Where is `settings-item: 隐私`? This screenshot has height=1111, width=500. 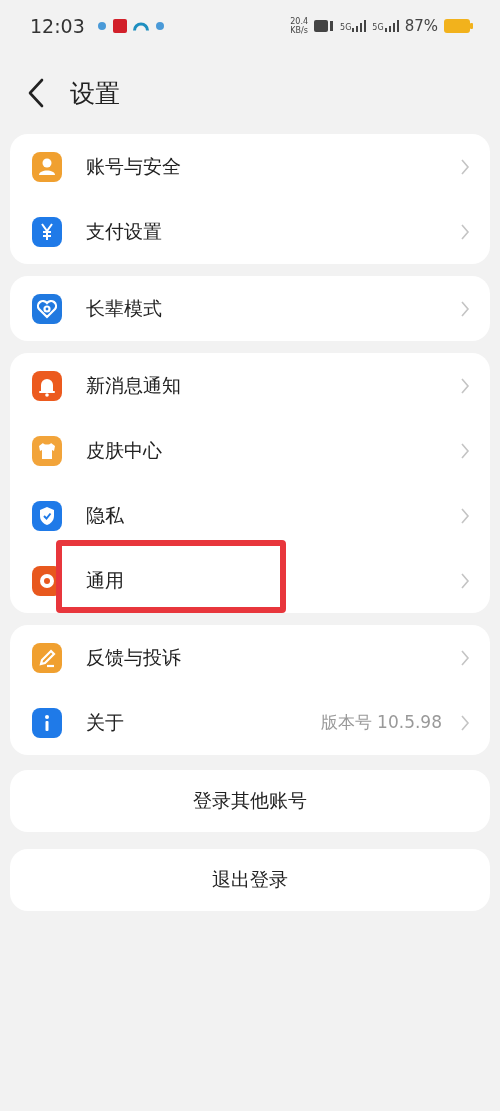 settings-item: 隐私 is located at coordinates (250, 515).